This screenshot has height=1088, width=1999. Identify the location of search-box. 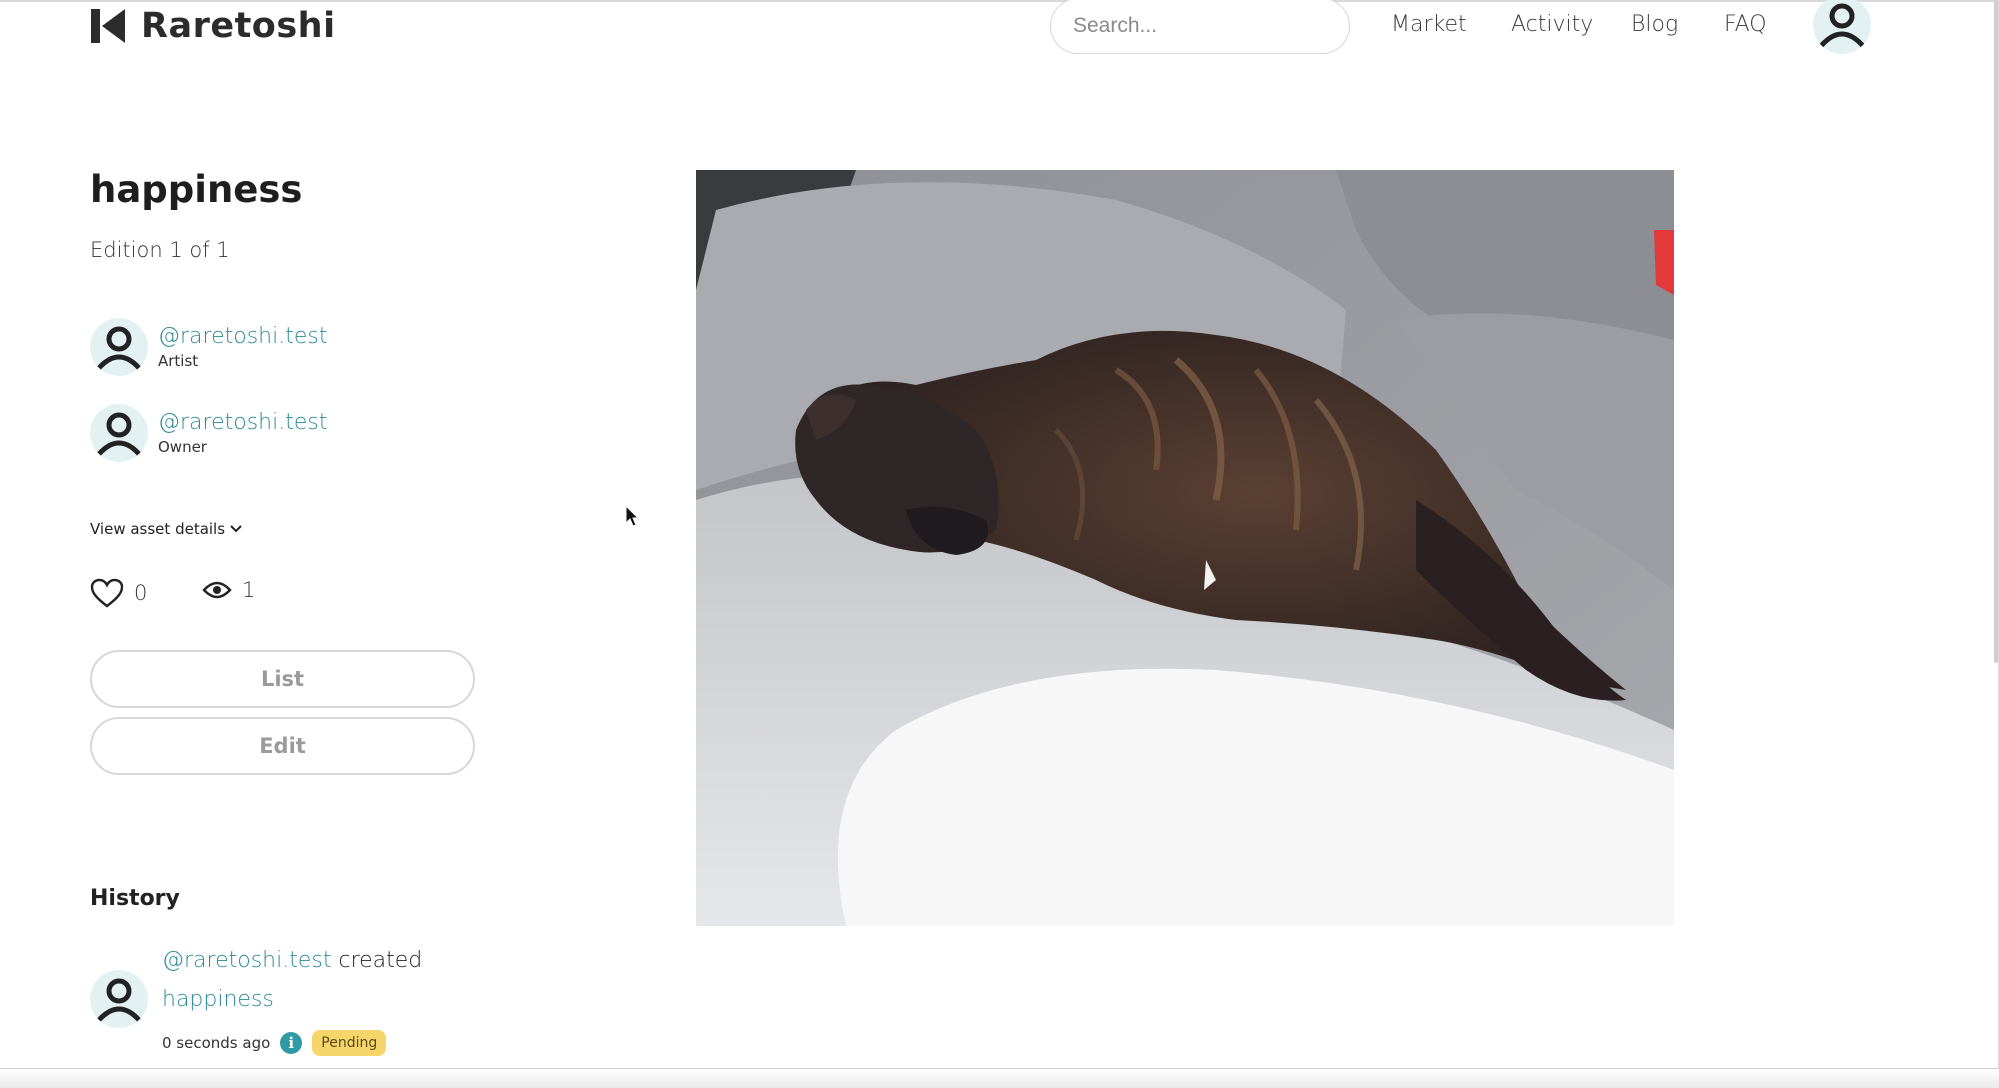
(1200, 27).